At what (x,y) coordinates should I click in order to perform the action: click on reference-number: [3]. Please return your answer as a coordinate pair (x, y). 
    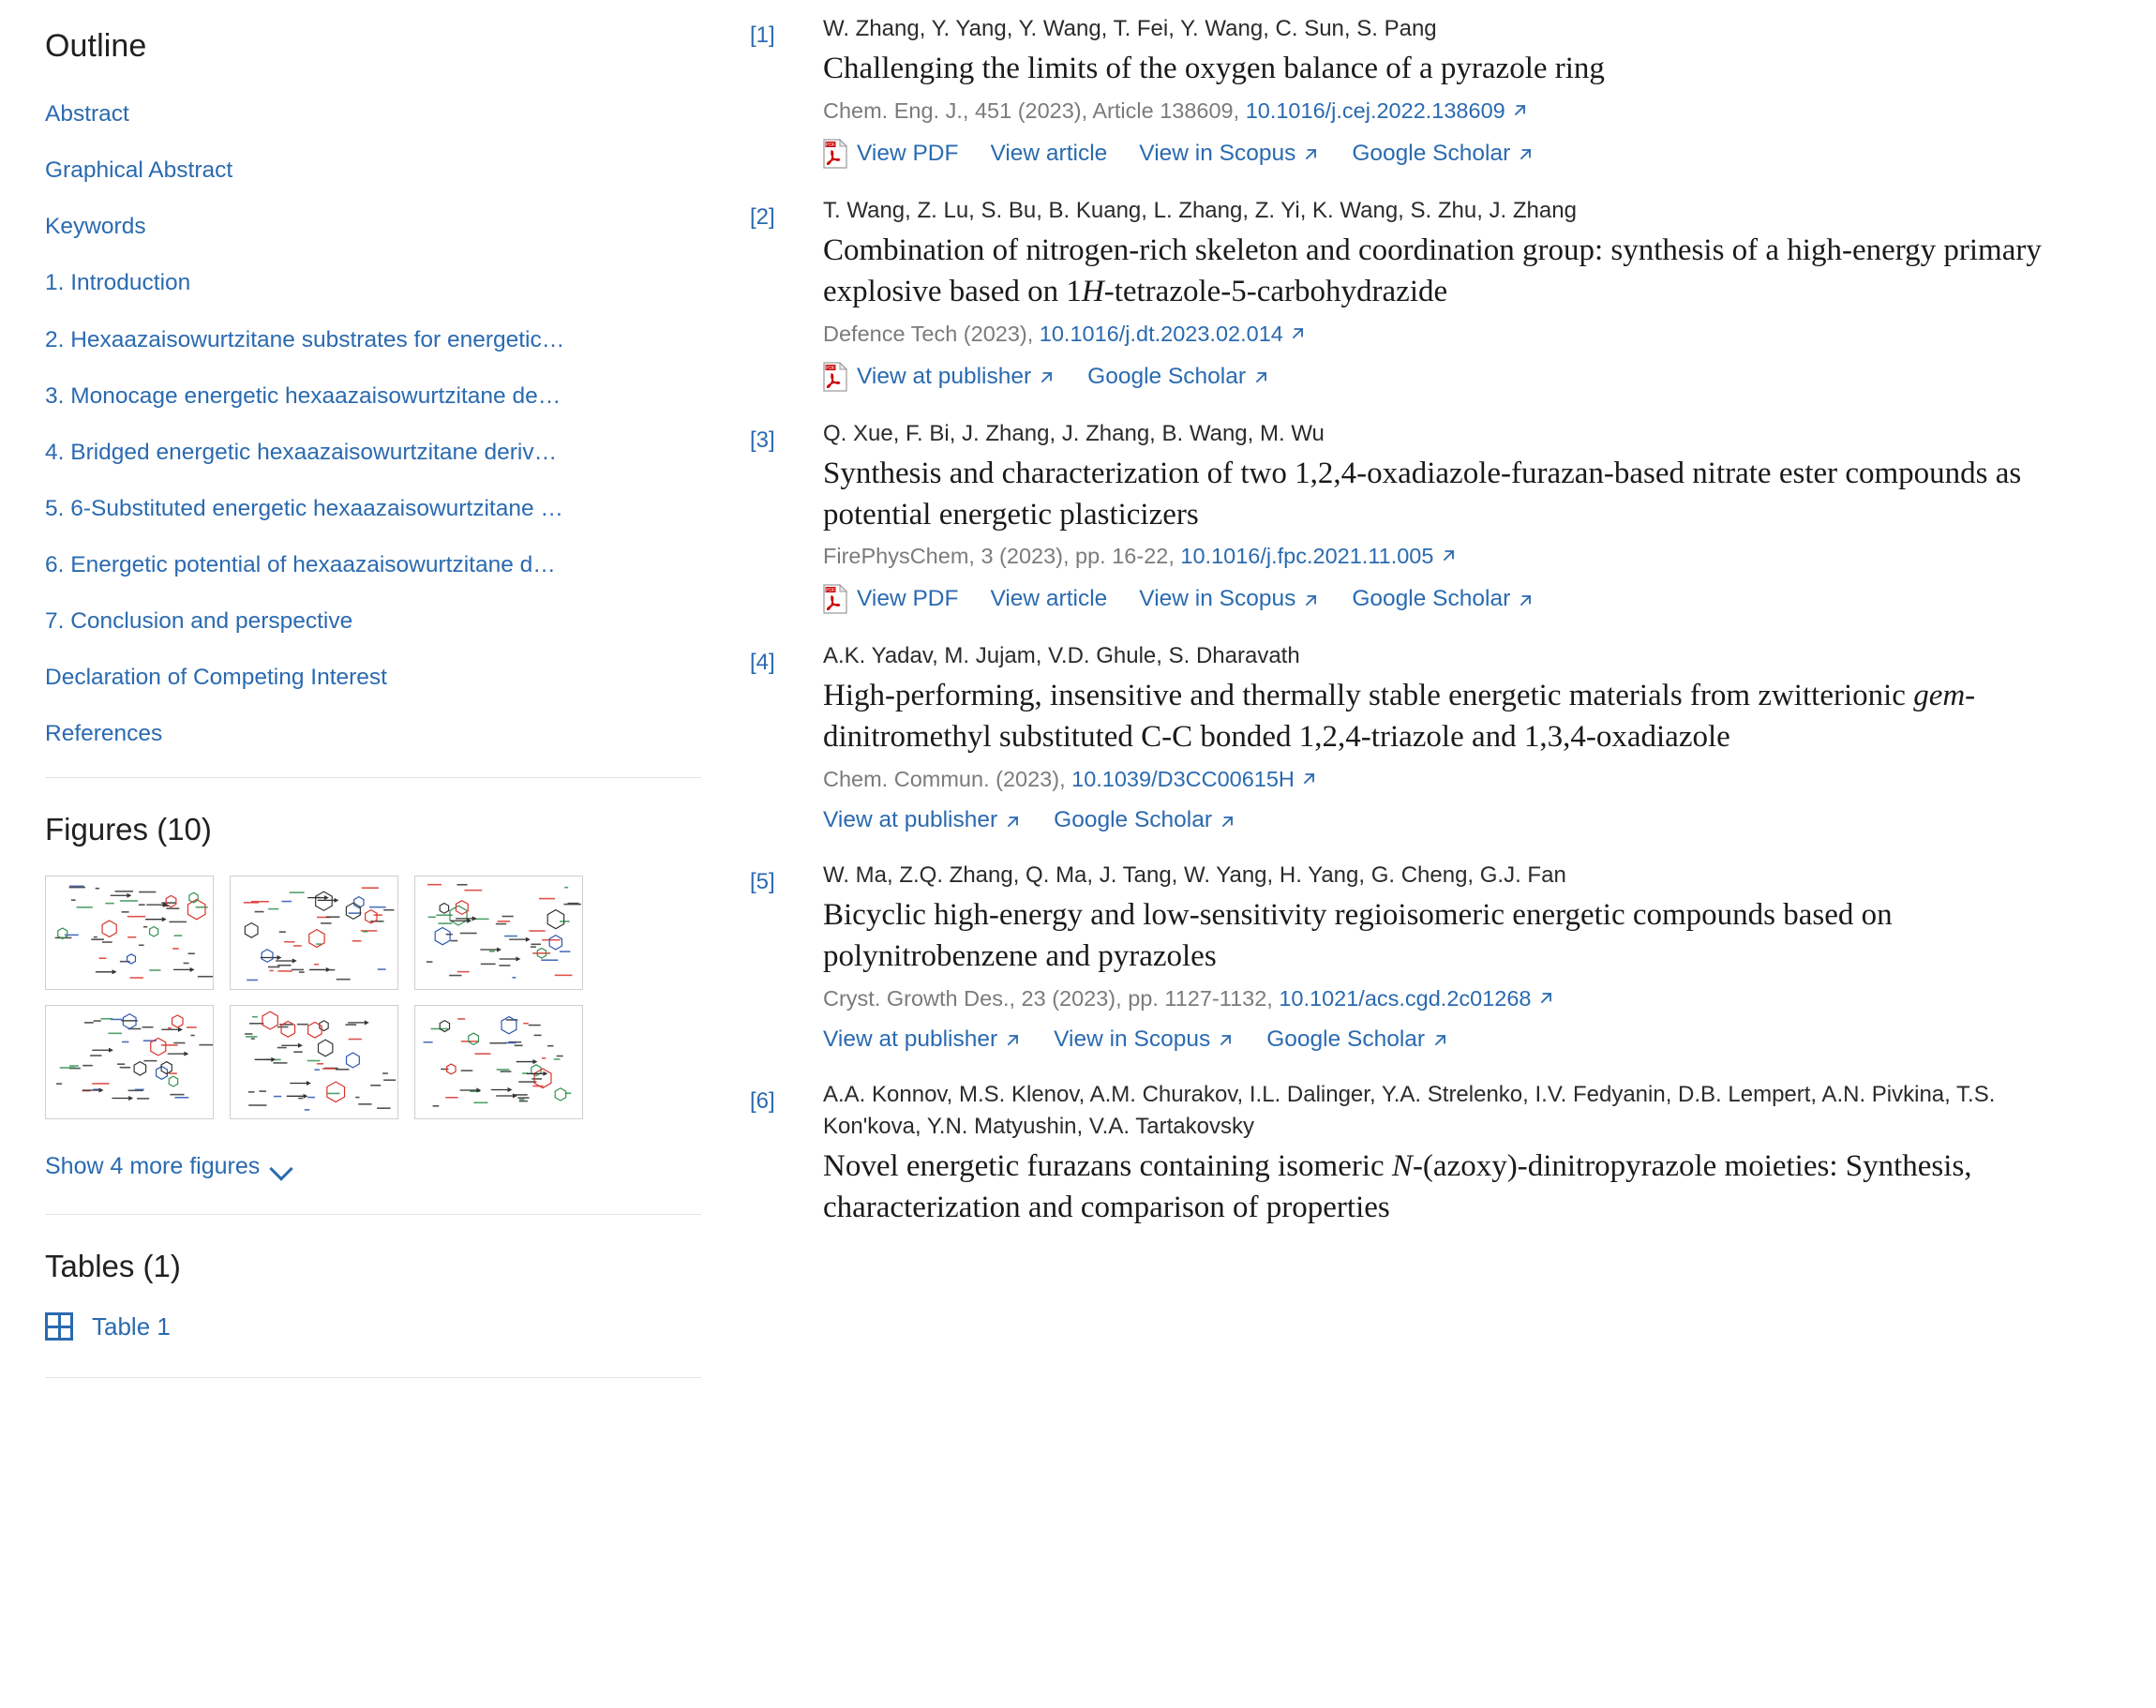
    Looking at the image, I should click on (786, 436).